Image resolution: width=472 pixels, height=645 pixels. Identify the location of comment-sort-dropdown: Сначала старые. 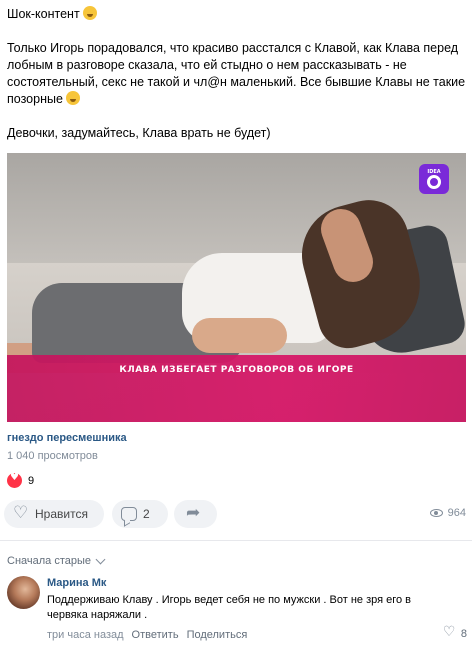
(56, 560).